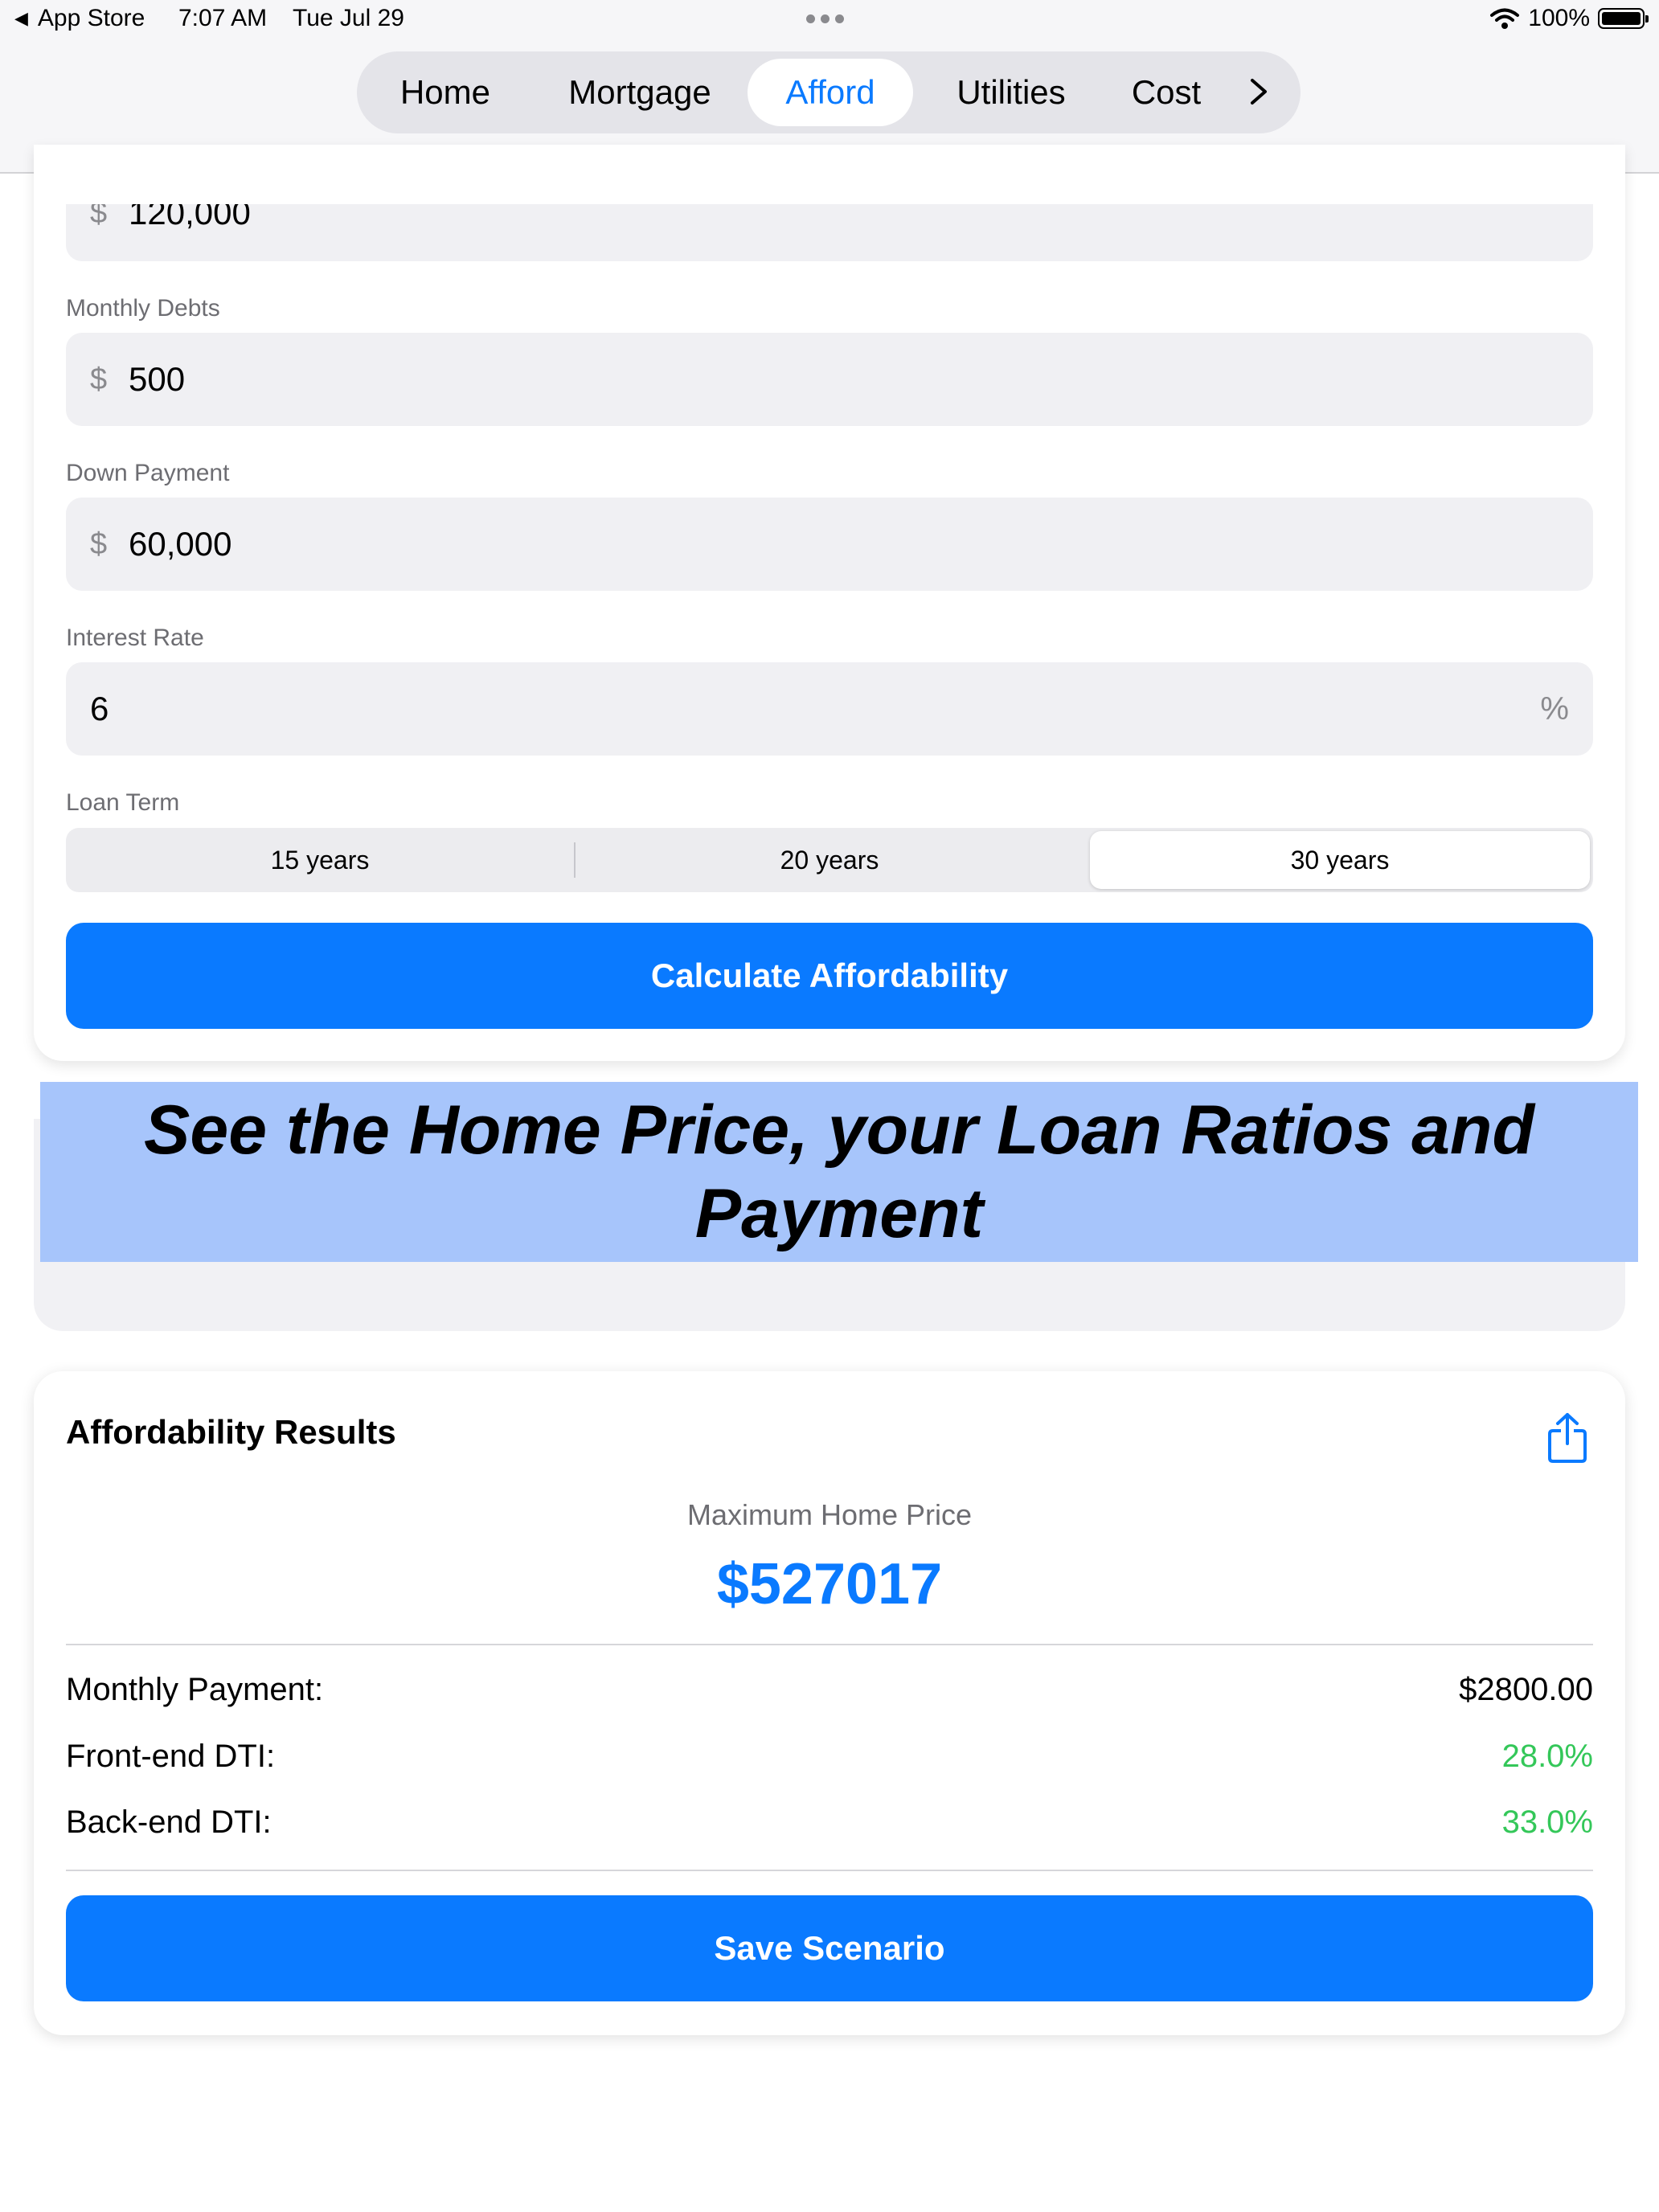 Image resolution: width=1659 pixels, height=2212 pixels. I want to click on status-bar: ◀ App Store 7:07 AM Tue Jul 29 100%, so click(829, 22).